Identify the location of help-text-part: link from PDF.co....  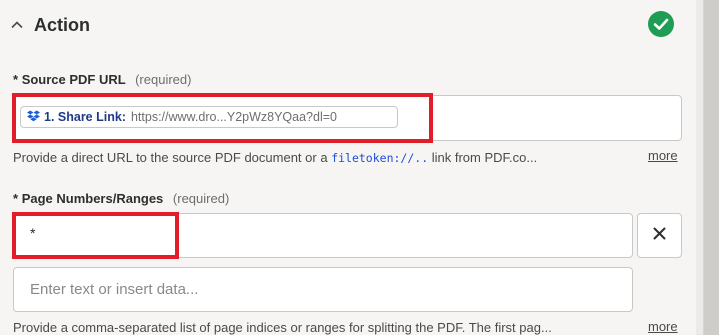
(484, 157).